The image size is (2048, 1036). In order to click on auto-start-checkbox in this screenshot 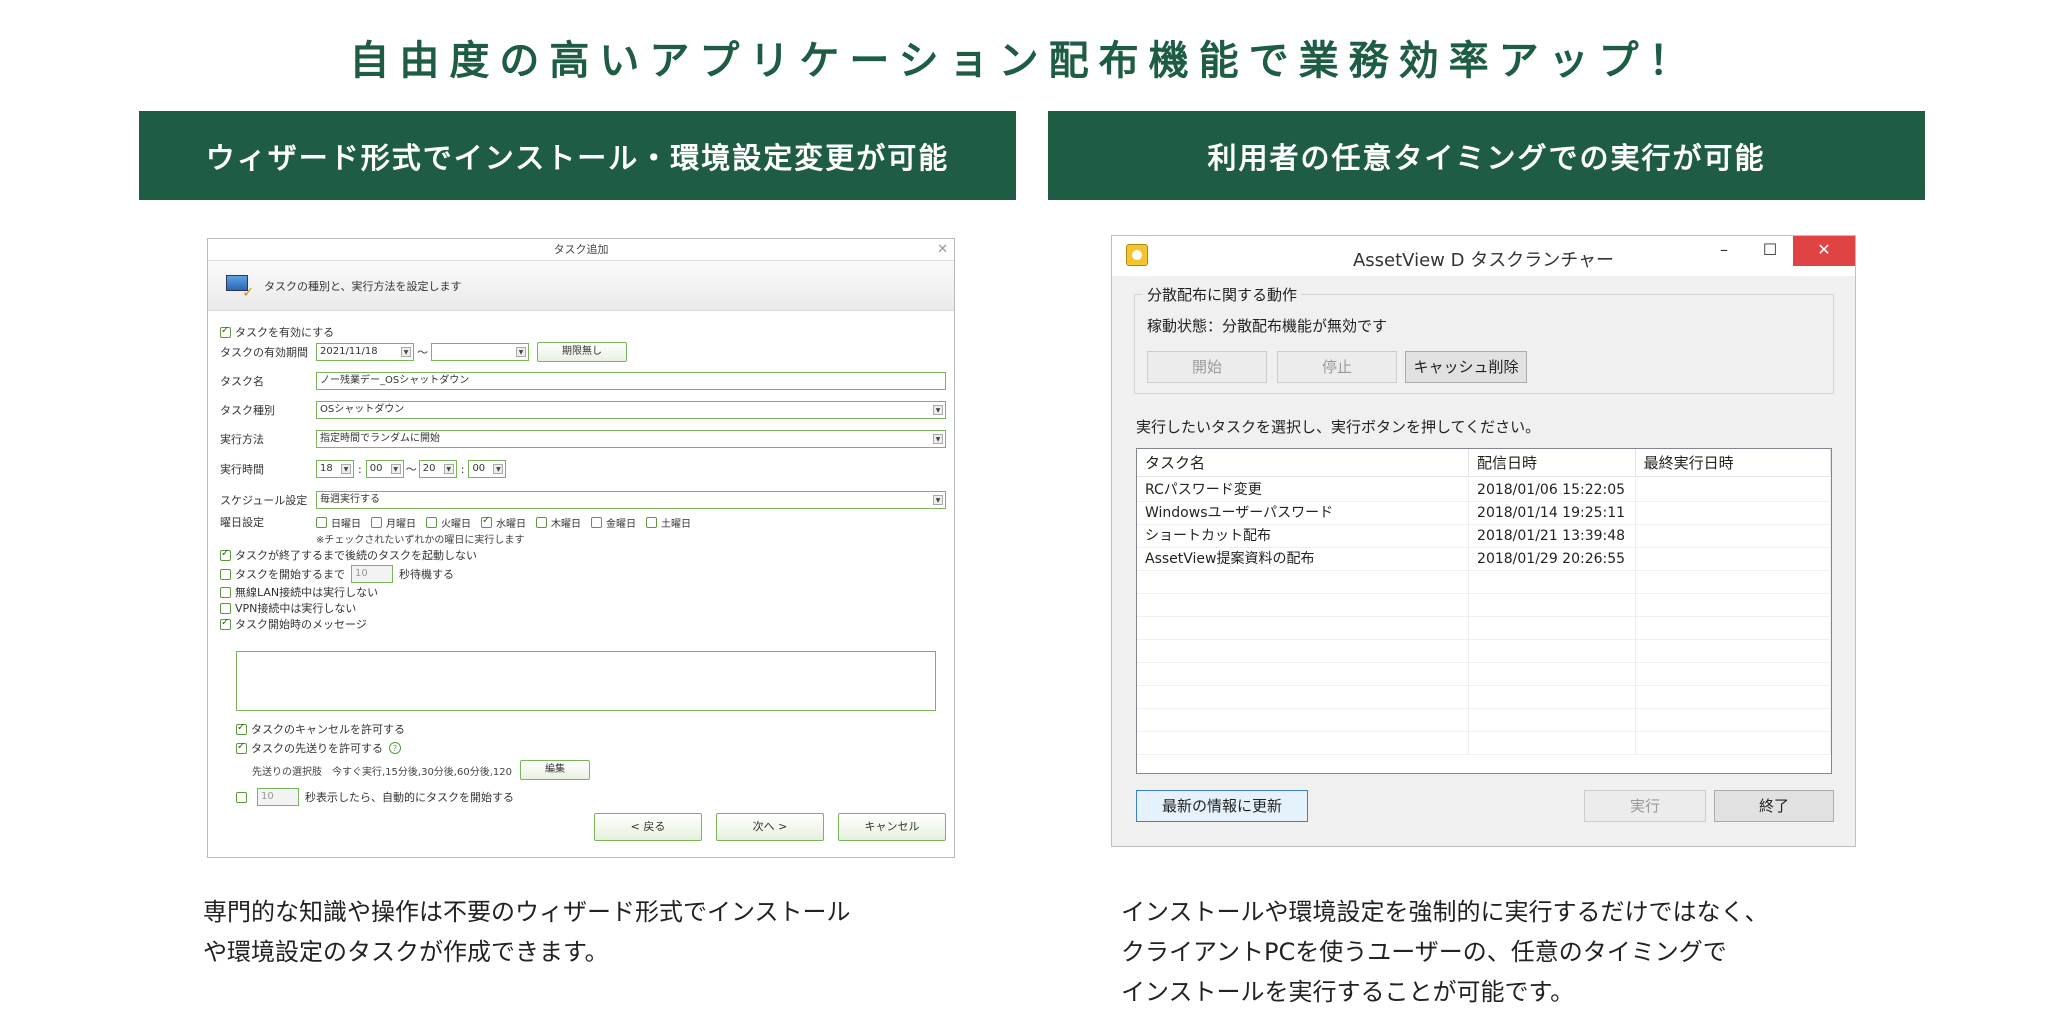, I will do `click(241, 797)`.